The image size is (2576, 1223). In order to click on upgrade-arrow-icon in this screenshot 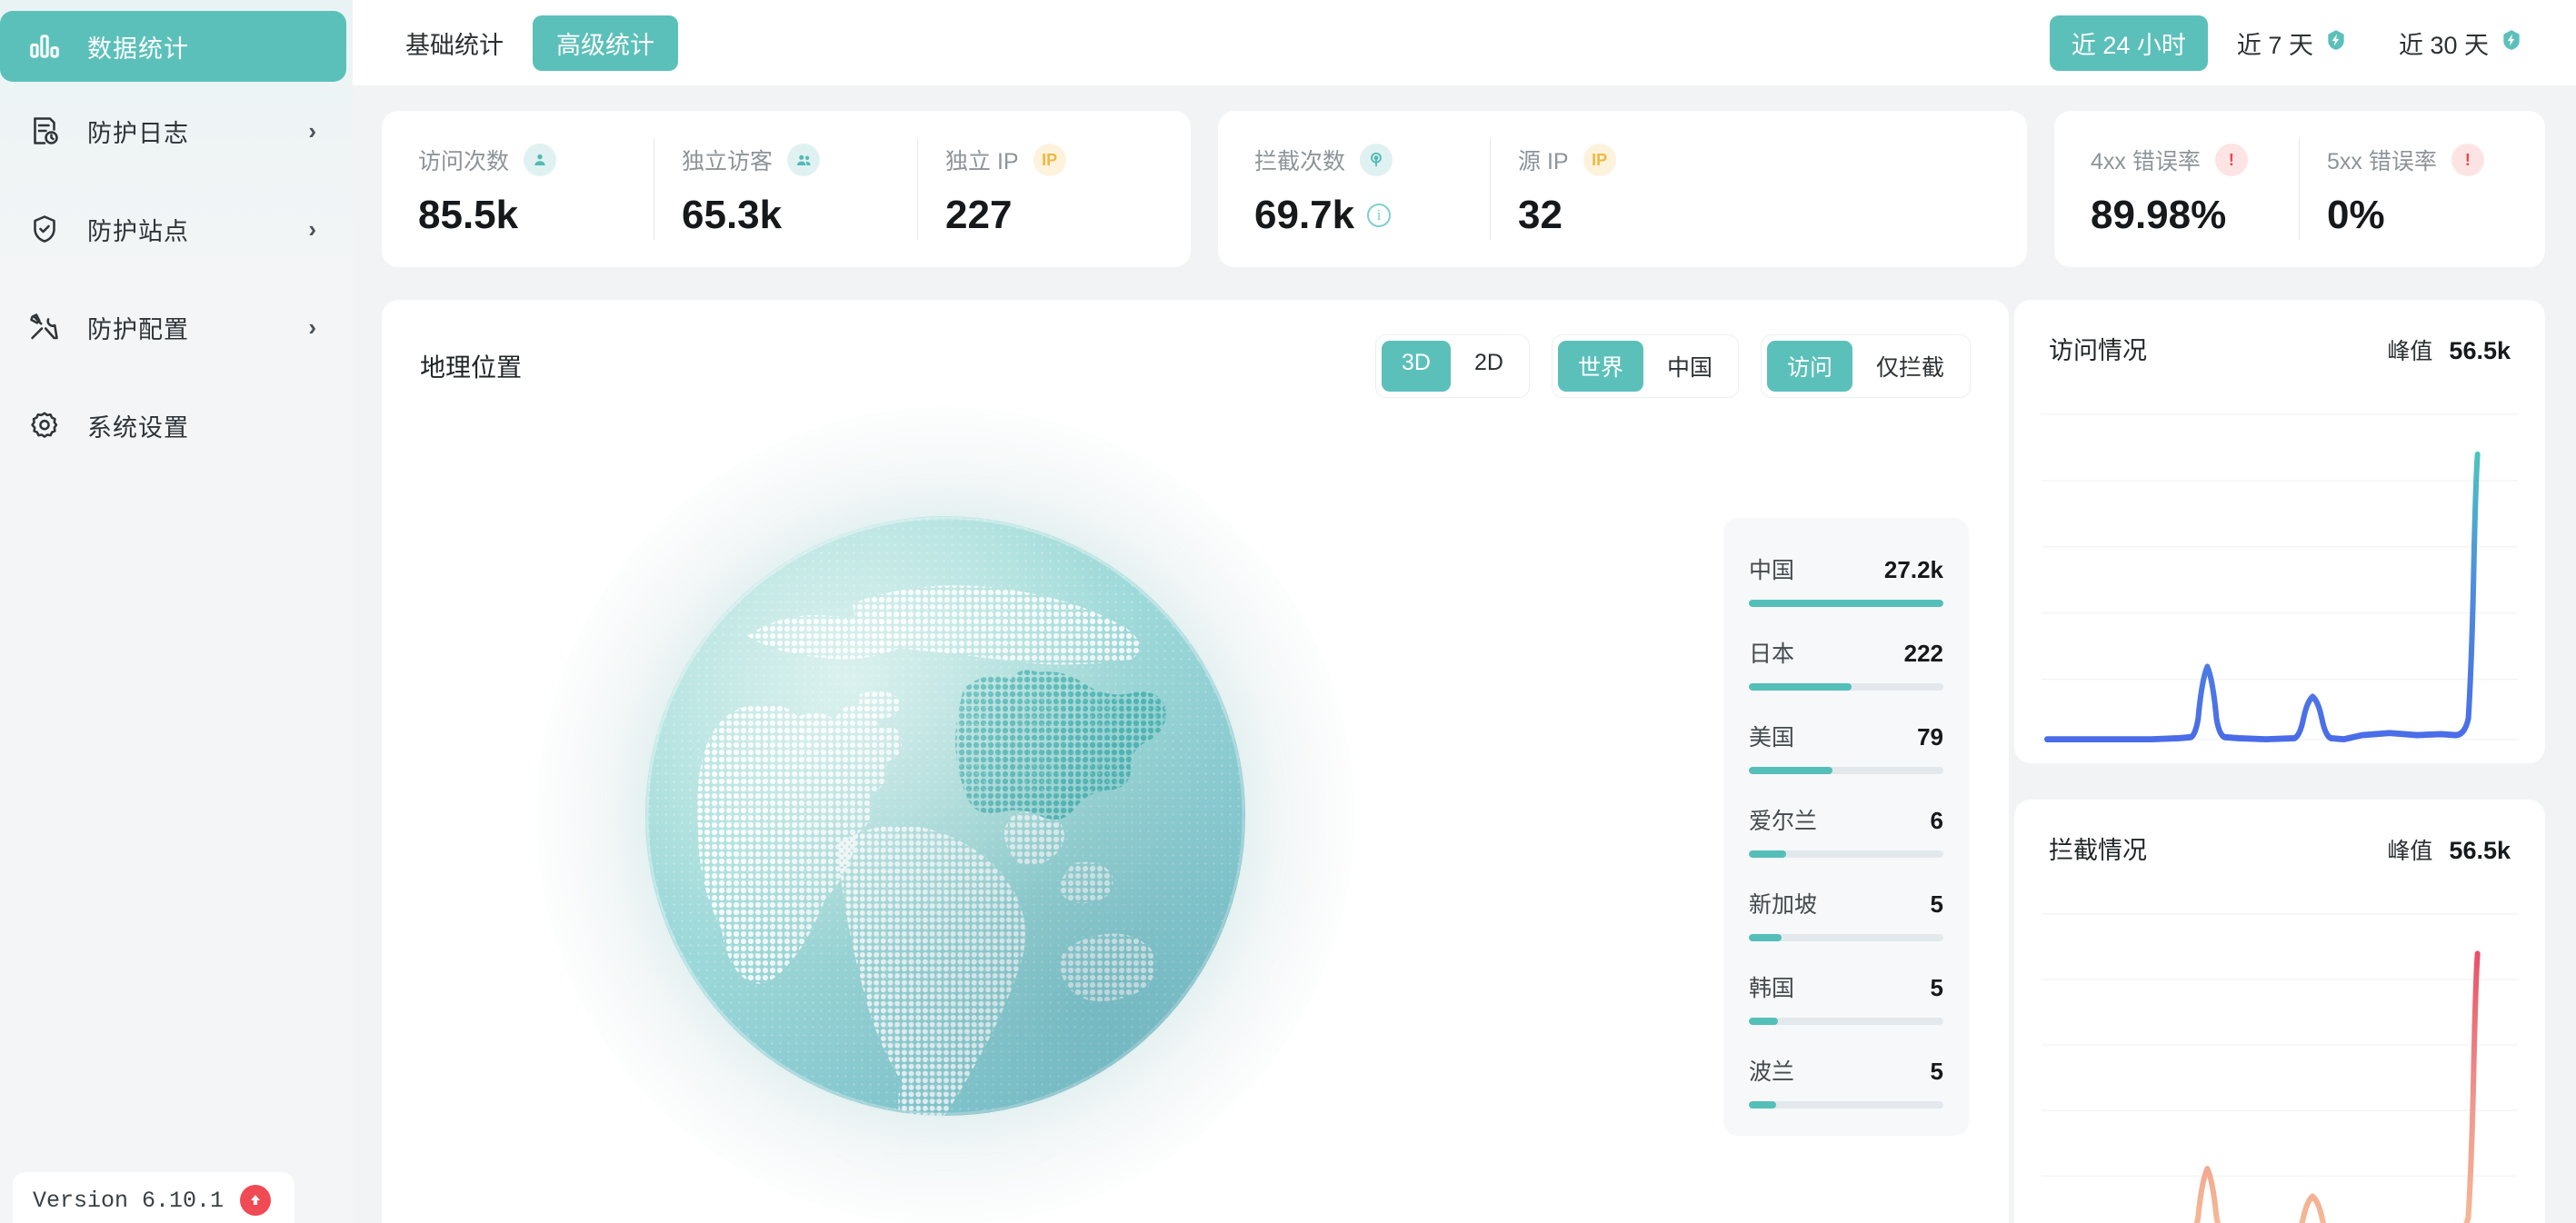, I will do `click(256, 1200)`.